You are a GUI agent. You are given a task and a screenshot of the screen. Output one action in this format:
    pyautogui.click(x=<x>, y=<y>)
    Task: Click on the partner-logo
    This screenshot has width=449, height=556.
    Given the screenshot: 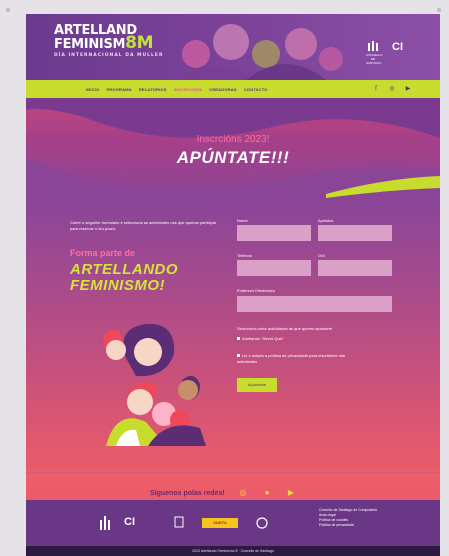 What is the action you would take?
    pyautogui.click(x=262, y=523)
    